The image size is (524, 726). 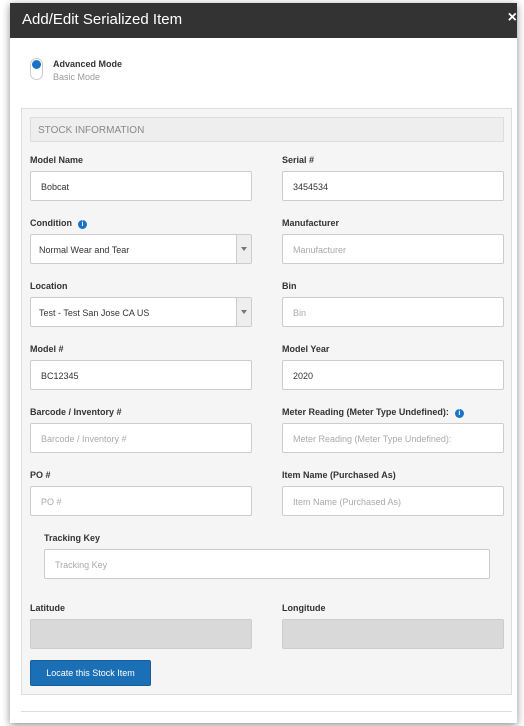 I want to click on bin-label: Bin, so click(x=289, y=286).